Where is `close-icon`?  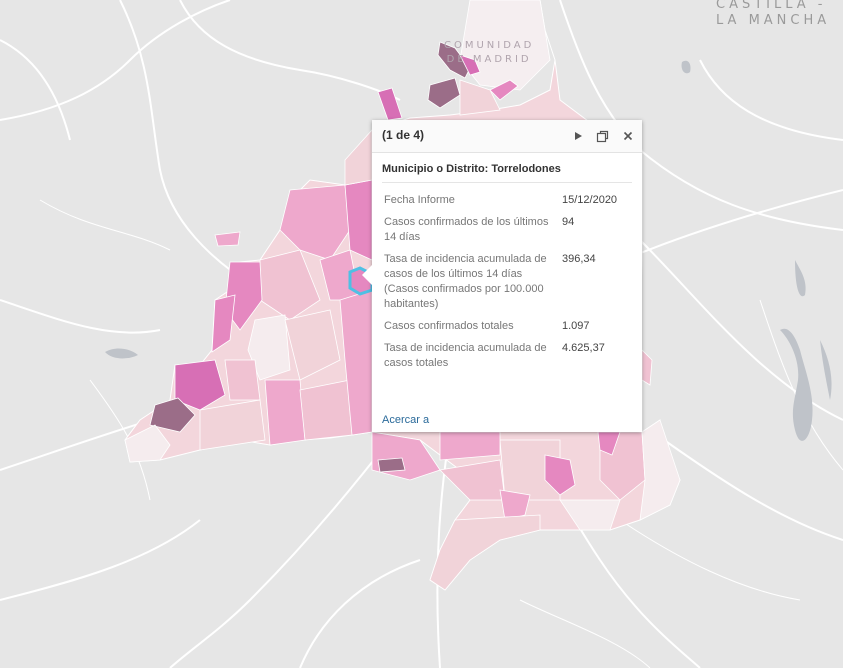 close-icon is located at coordinates (628, 136).